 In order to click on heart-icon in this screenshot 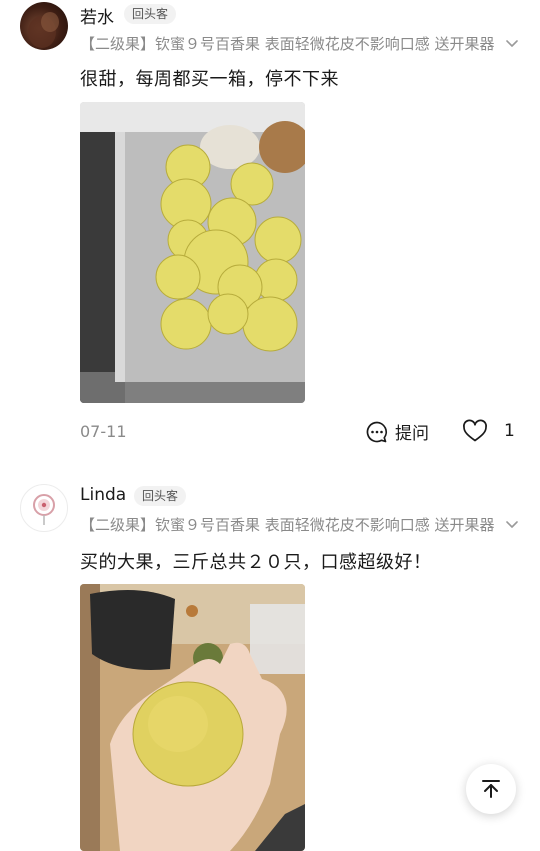, I will do `click(475, 430)`.